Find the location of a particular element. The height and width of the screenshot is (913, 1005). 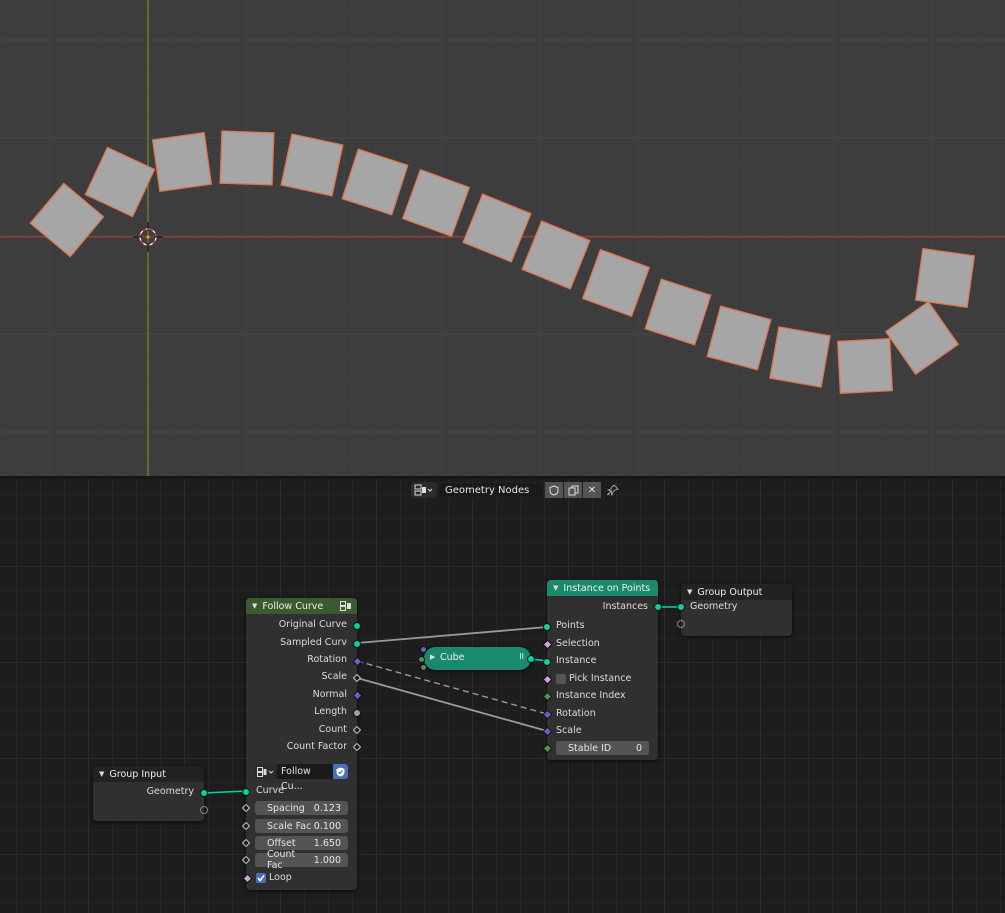

node-tree-icon is located at coordinates (423, 490).